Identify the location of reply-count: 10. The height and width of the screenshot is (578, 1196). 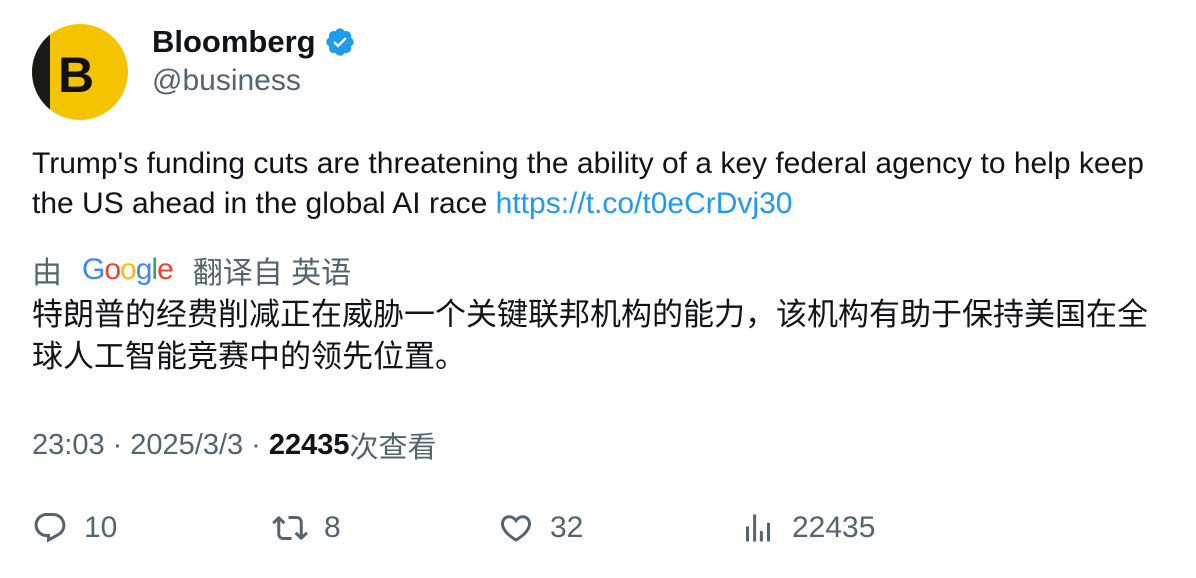
(101, 527).